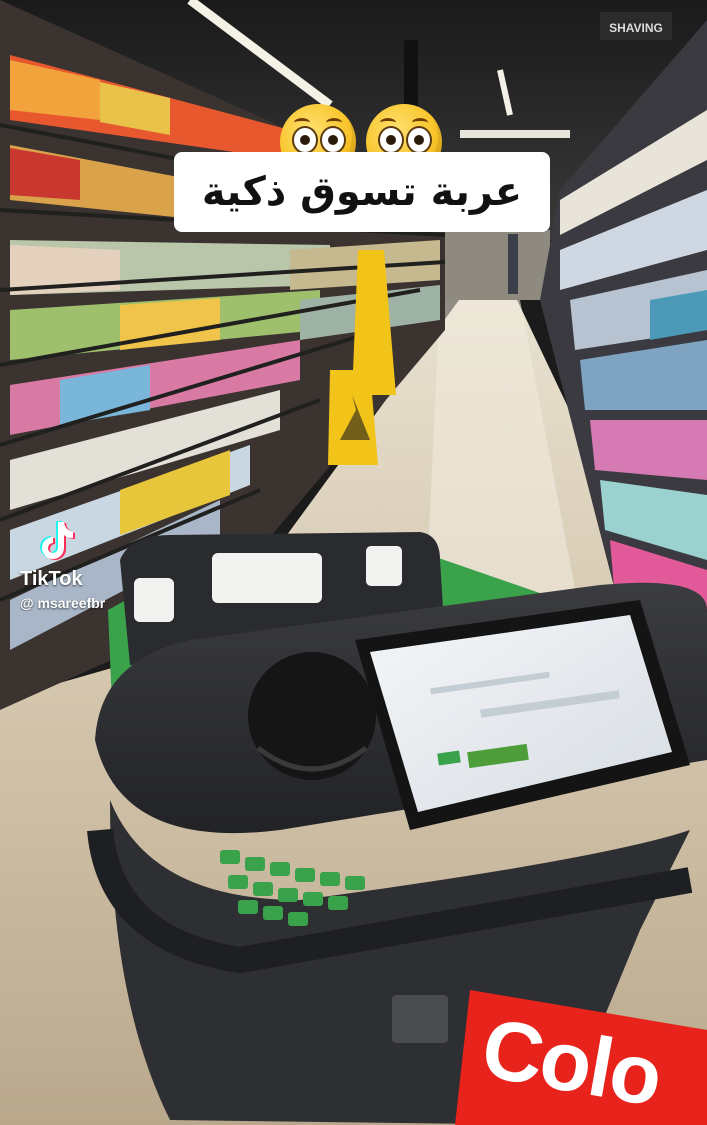  What do you see at coordinates (411, 75) in the screenshot?
I see `sign-pole` at bounding box center [411, 75].